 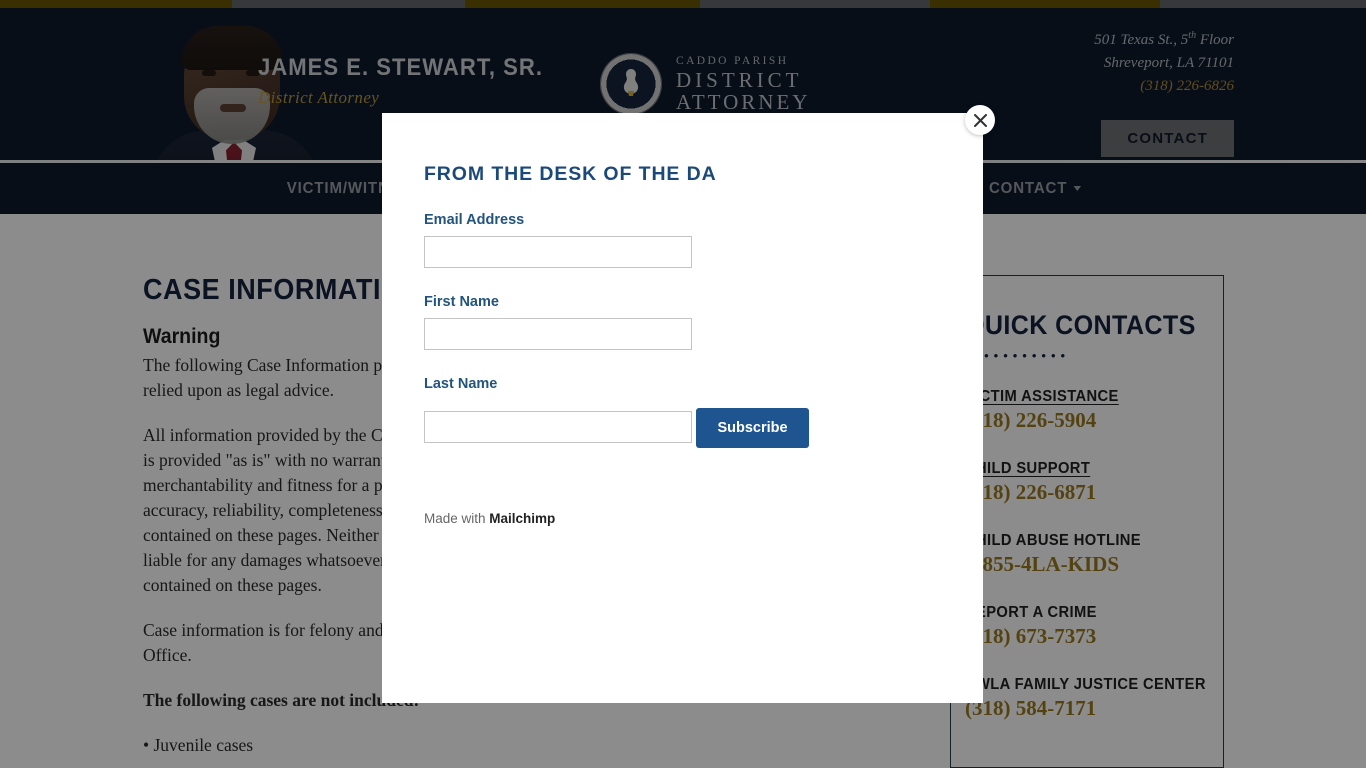 What do you see at coordinates (682, 518) in the screenshot?
I see `made-with-credit: Made with Mailchimp` at bounding box center [682, 518].